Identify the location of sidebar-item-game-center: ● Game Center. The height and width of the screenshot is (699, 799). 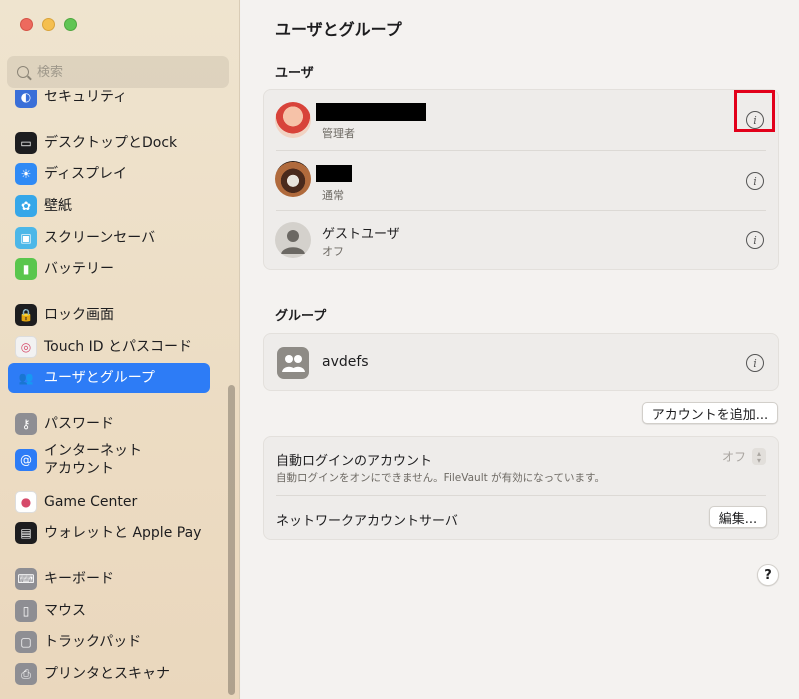
(109, 502).